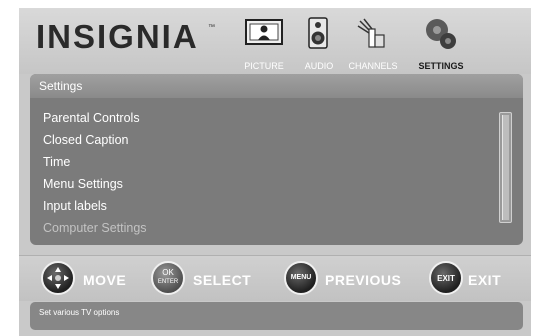 Image resolution: width=540 pixels, height=336 pixels. I want to click on tab-audio: AUDIO, so click(319, 44).